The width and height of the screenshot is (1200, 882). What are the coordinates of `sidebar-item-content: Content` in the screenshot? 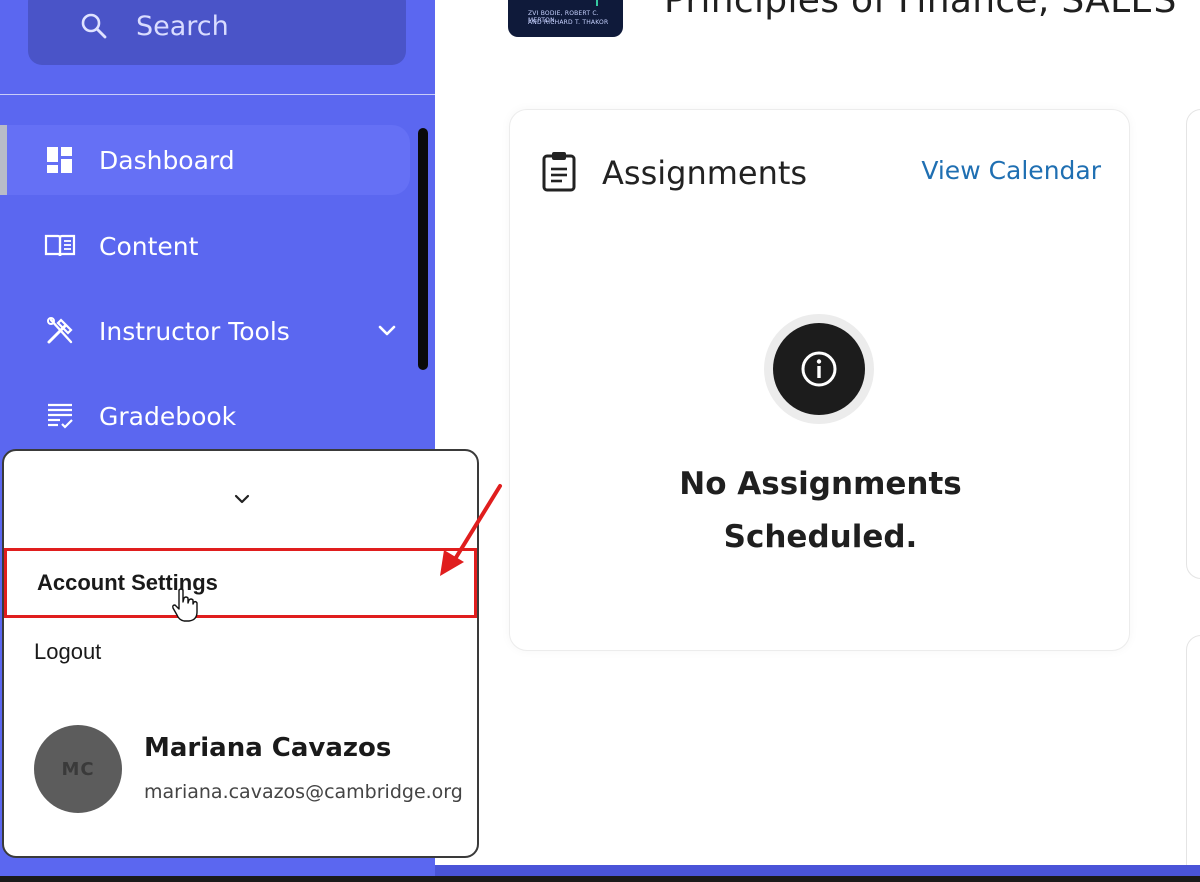 It's located at (205, 246).